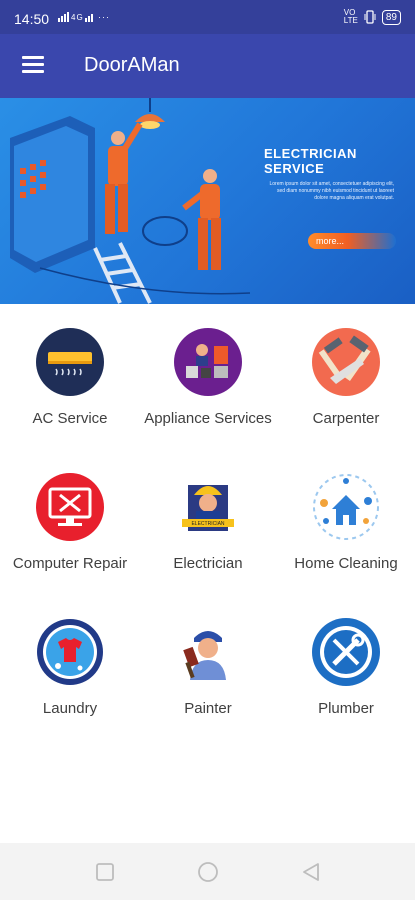  What do you see at coordinates (207, 524) in the screenshot?
I see `svg-text: ELECTRICIAN` at bounding box center [207, 524].